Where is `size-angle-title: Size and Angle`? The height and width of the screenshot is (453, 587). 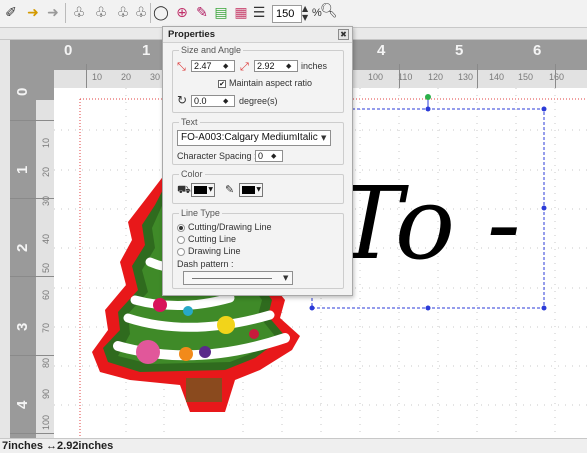
size-angle-title: Size and Angle is located at coordinates (211, 50).